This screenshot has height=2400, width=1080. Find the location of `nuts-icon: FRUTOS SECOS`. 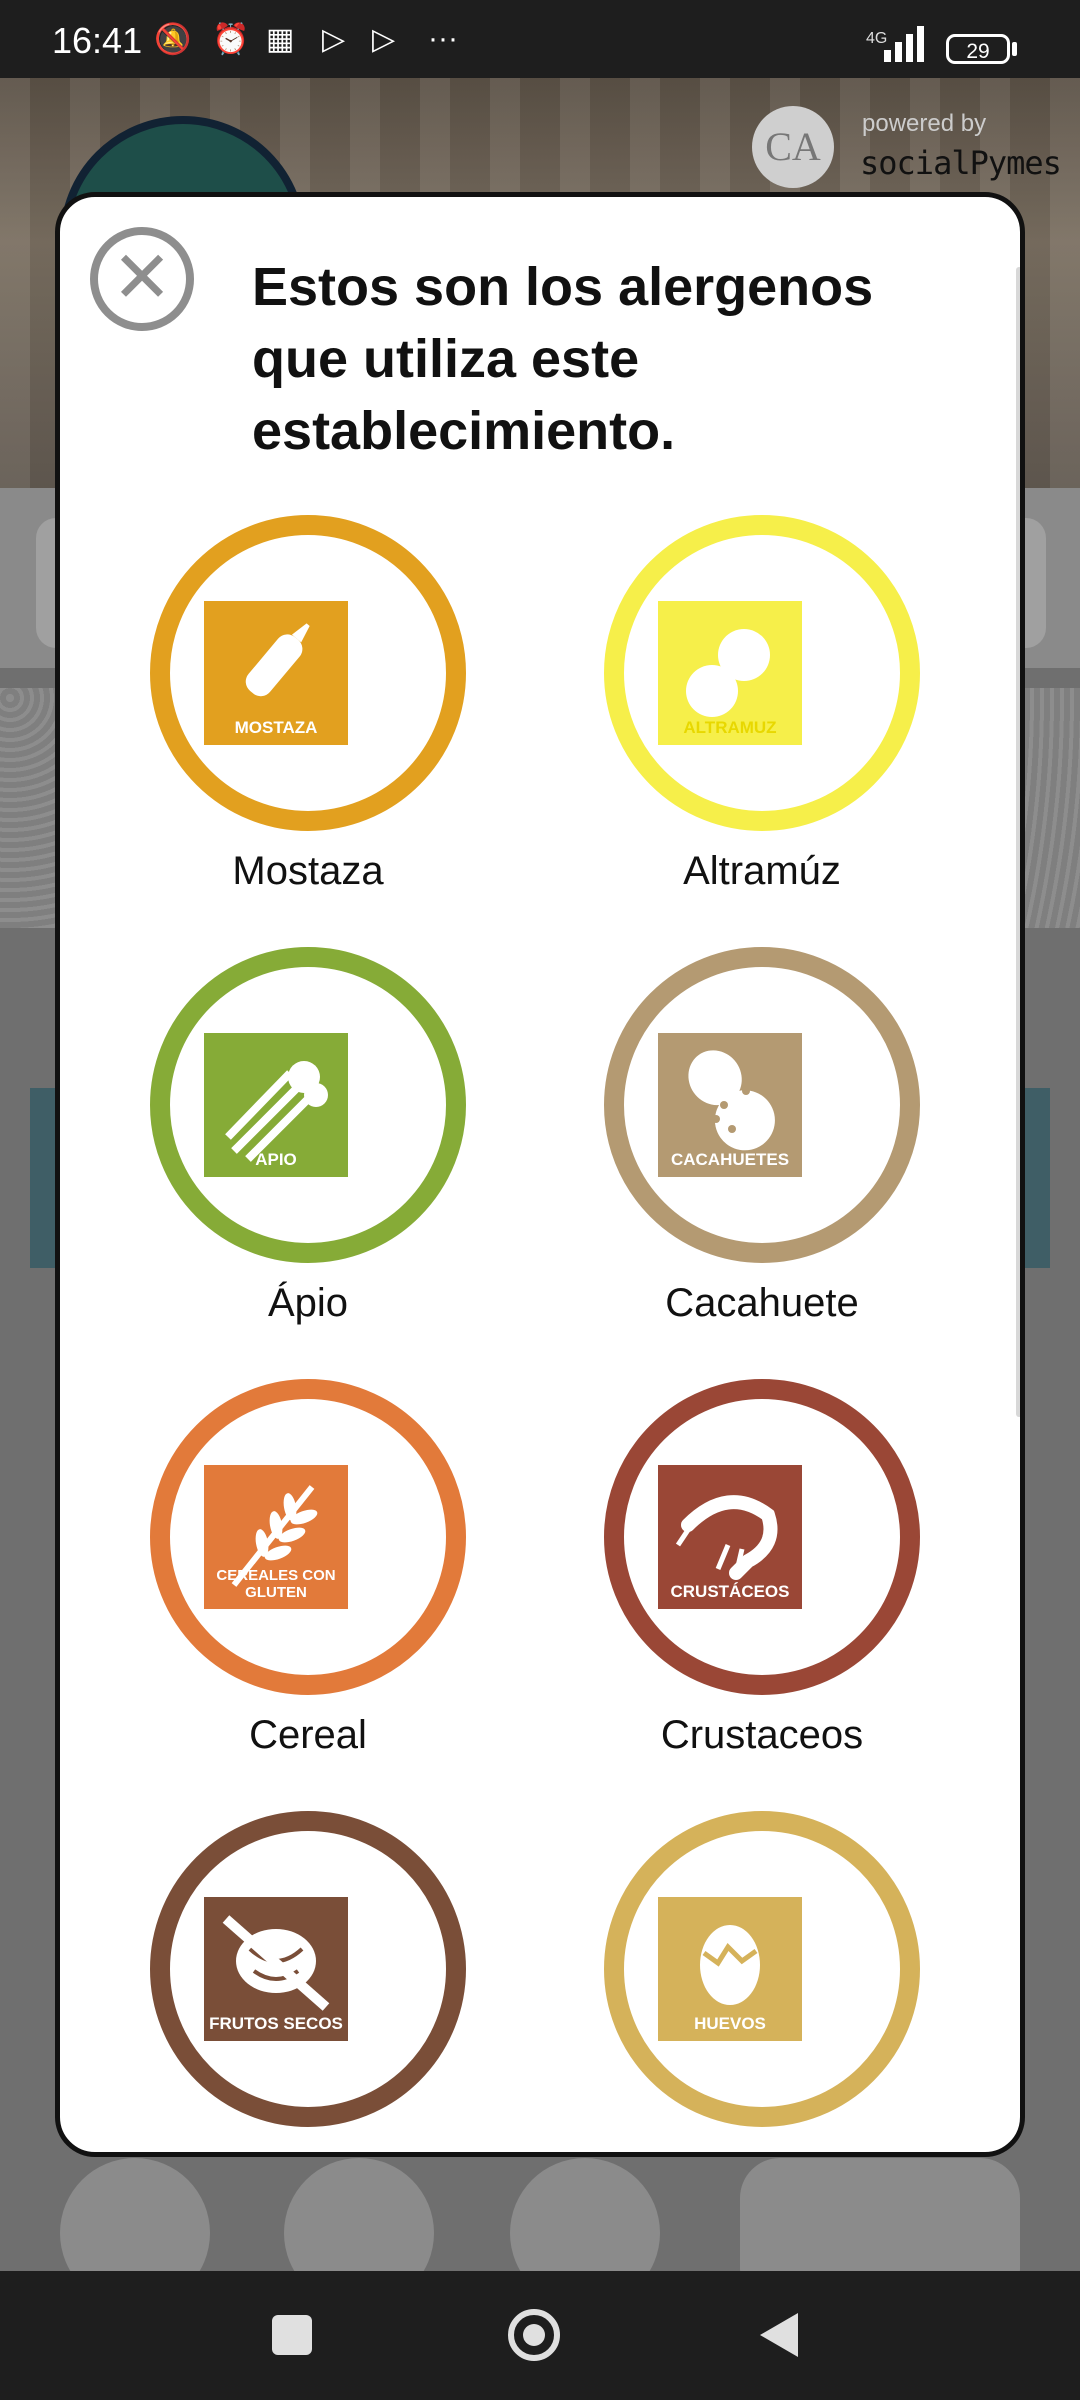

nuts-icon: FRUTOS SECOS is located at coordinates (276, 1969).